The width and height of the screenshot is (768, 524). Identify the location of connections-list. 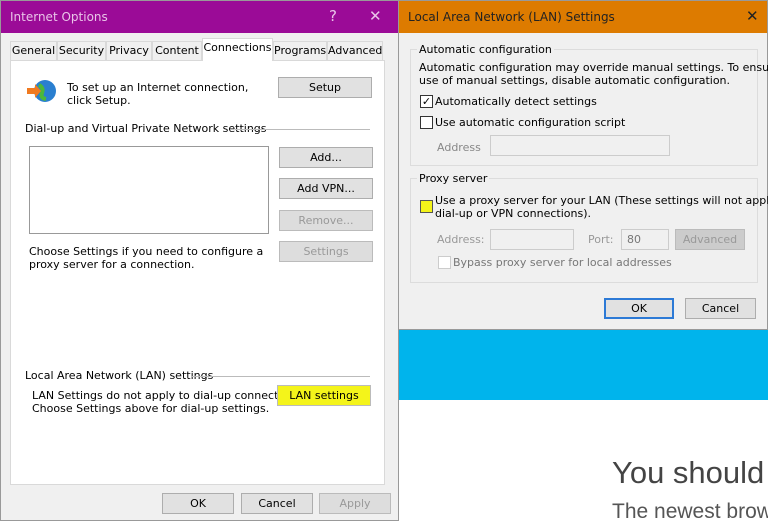
(149, 190).